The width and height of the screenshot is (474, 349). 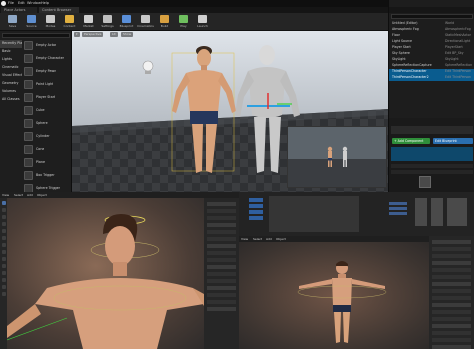 I want to click on category-item: Cinematic, so click(x=11, y=68).